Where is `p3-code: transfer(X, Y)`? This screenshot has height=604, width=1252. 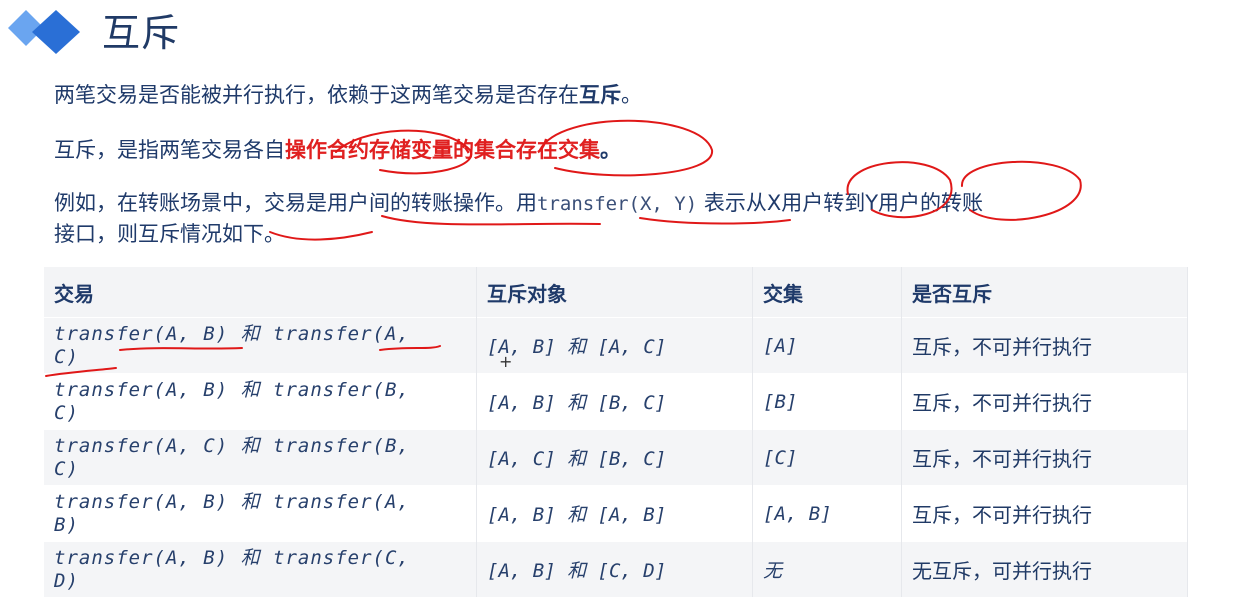 p3-code: transfer(X, Y) is located at coordinates (617, 204).